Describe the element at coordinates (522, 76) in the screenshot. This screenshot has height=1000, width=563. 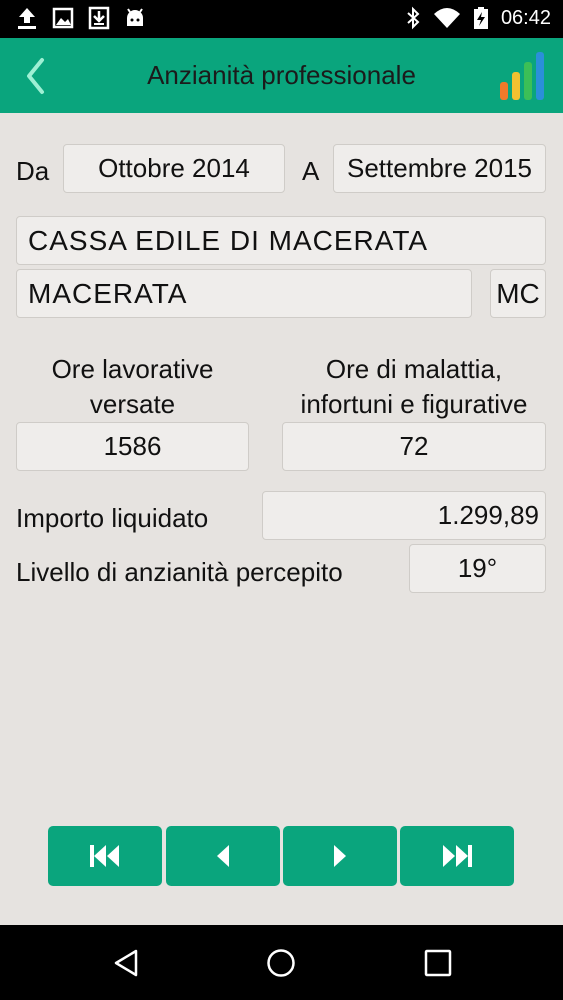
I see `chart-logo-icon` at that location.